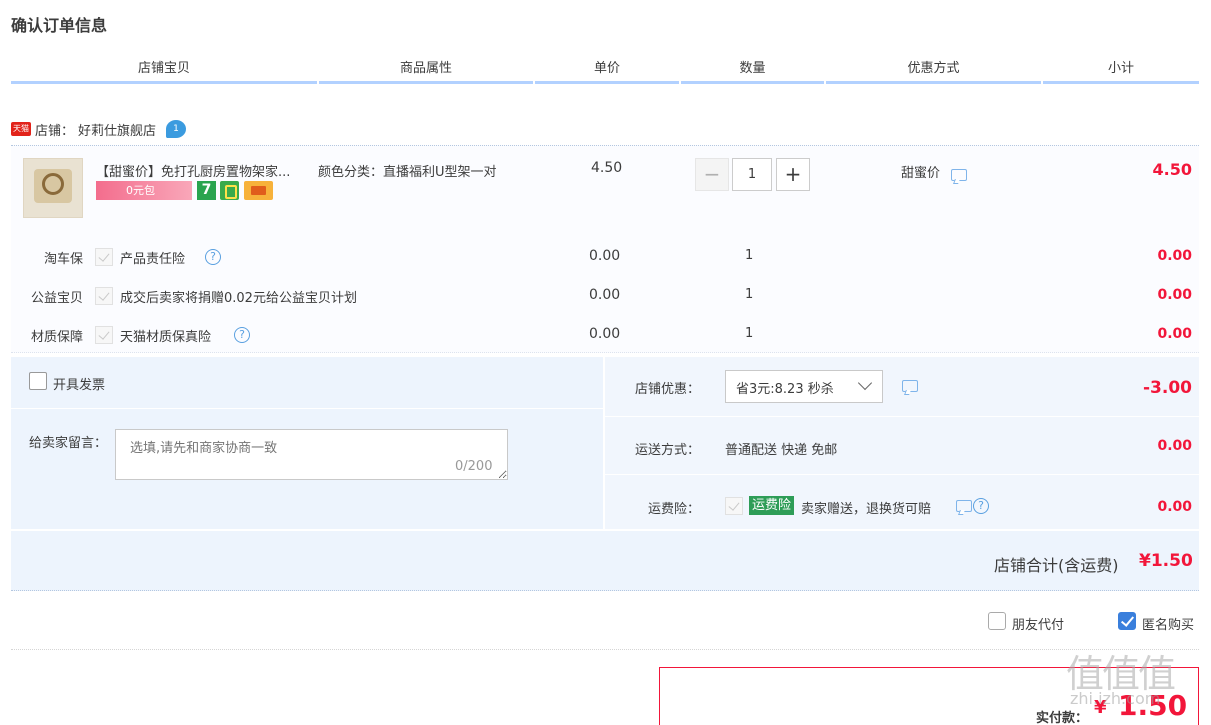  I want to click on shop-total-label: 店铺合计(含运费), so click(1056, 565).